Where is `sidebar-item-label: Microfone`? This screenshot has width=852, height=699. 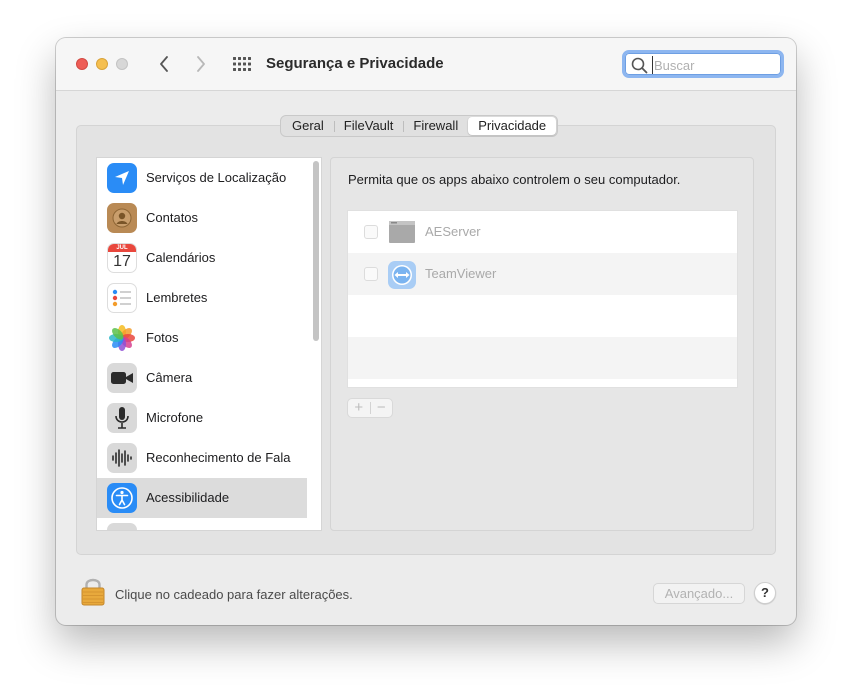 sidebar-item-label: Microfone is located at coordinates (175, 417).